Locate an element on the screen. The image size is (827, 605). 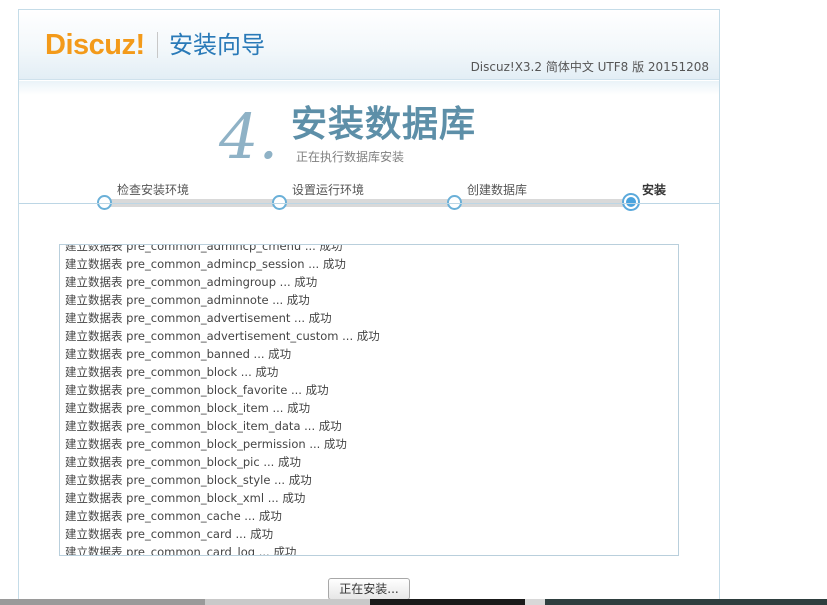
log-line: 建立数据表 pre_common_block_xml ... 成功 is located at coordinates (185, 498).